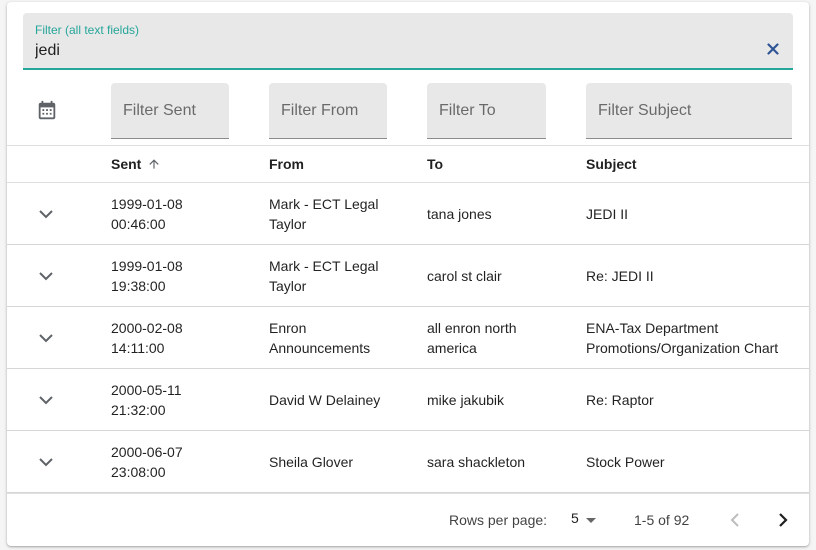 This screenshot has height=550, width=816. What do you see at coordinates (466, 399) in the screenshot?
I see `cell-to: mike jakubik` at bounding box center [466, 399].